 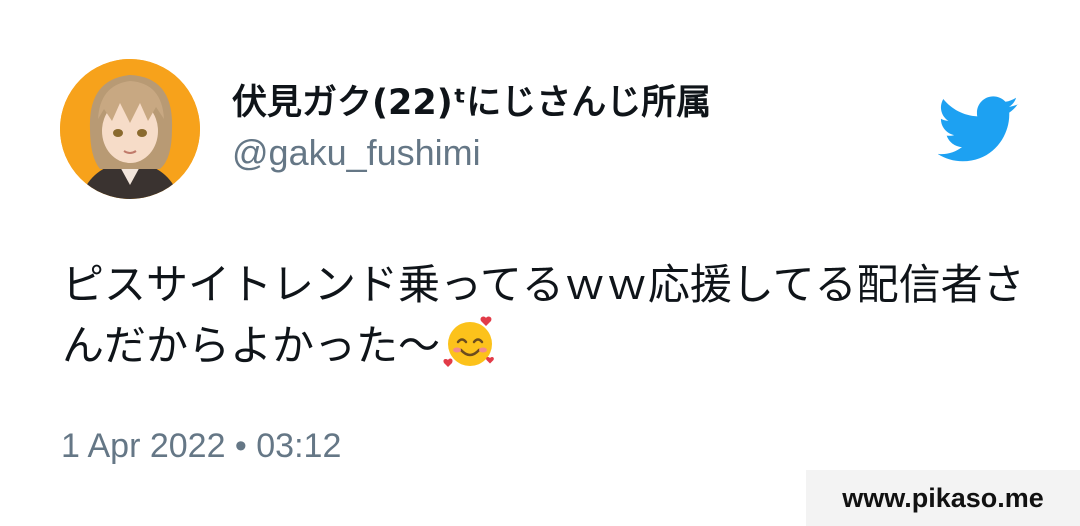 I want to click on author-display-name: 伏見ガク(22)ᵗにじさんじ所属, so click(x=471, y=103).